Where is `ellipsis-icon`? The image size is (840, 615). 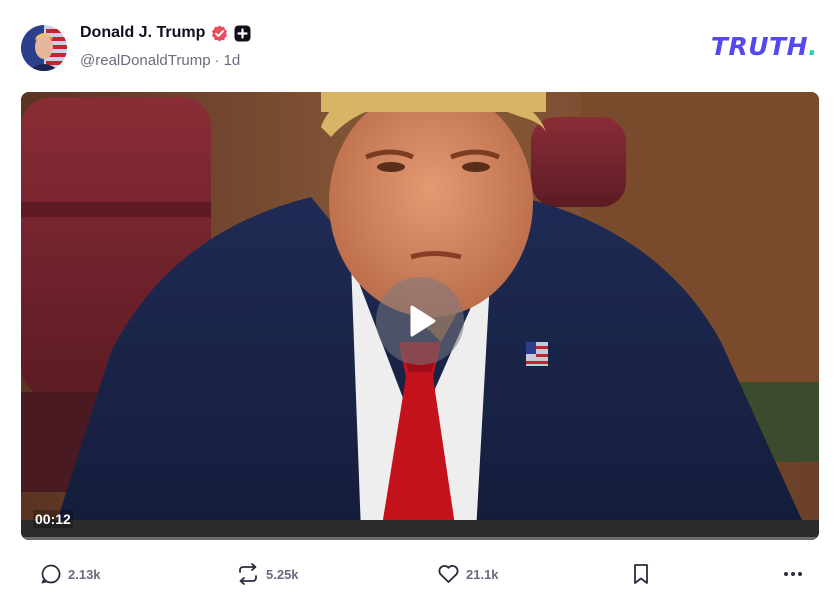 ellipsis-icon is located at coordinates (793, 574).